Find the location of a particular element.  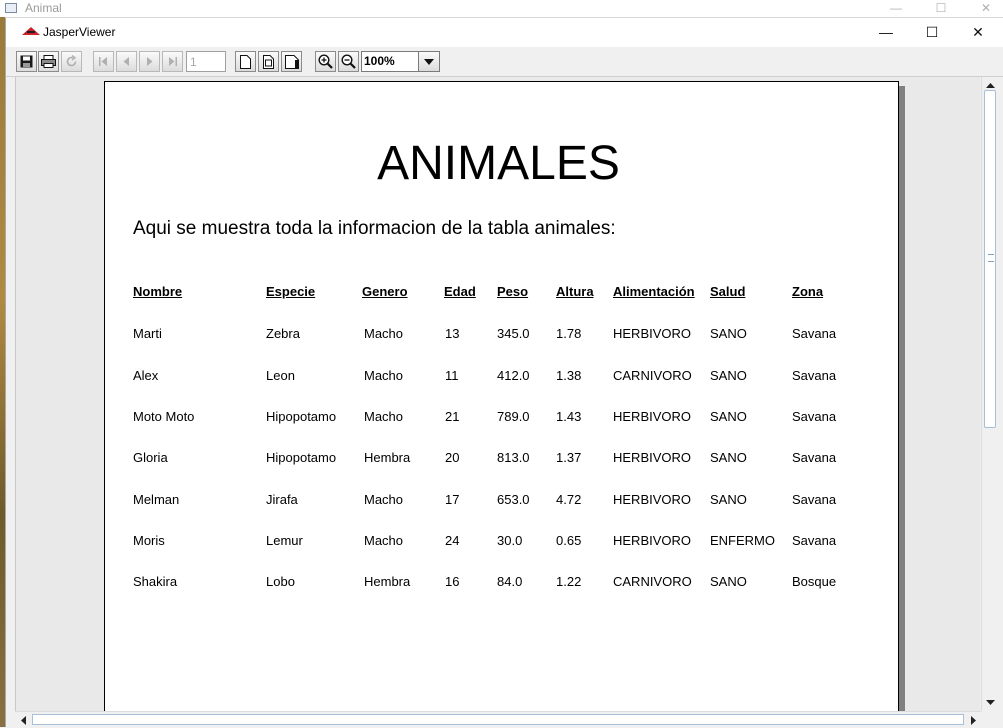

cell-peso: 345.0 is located at coordinates (513, 333).